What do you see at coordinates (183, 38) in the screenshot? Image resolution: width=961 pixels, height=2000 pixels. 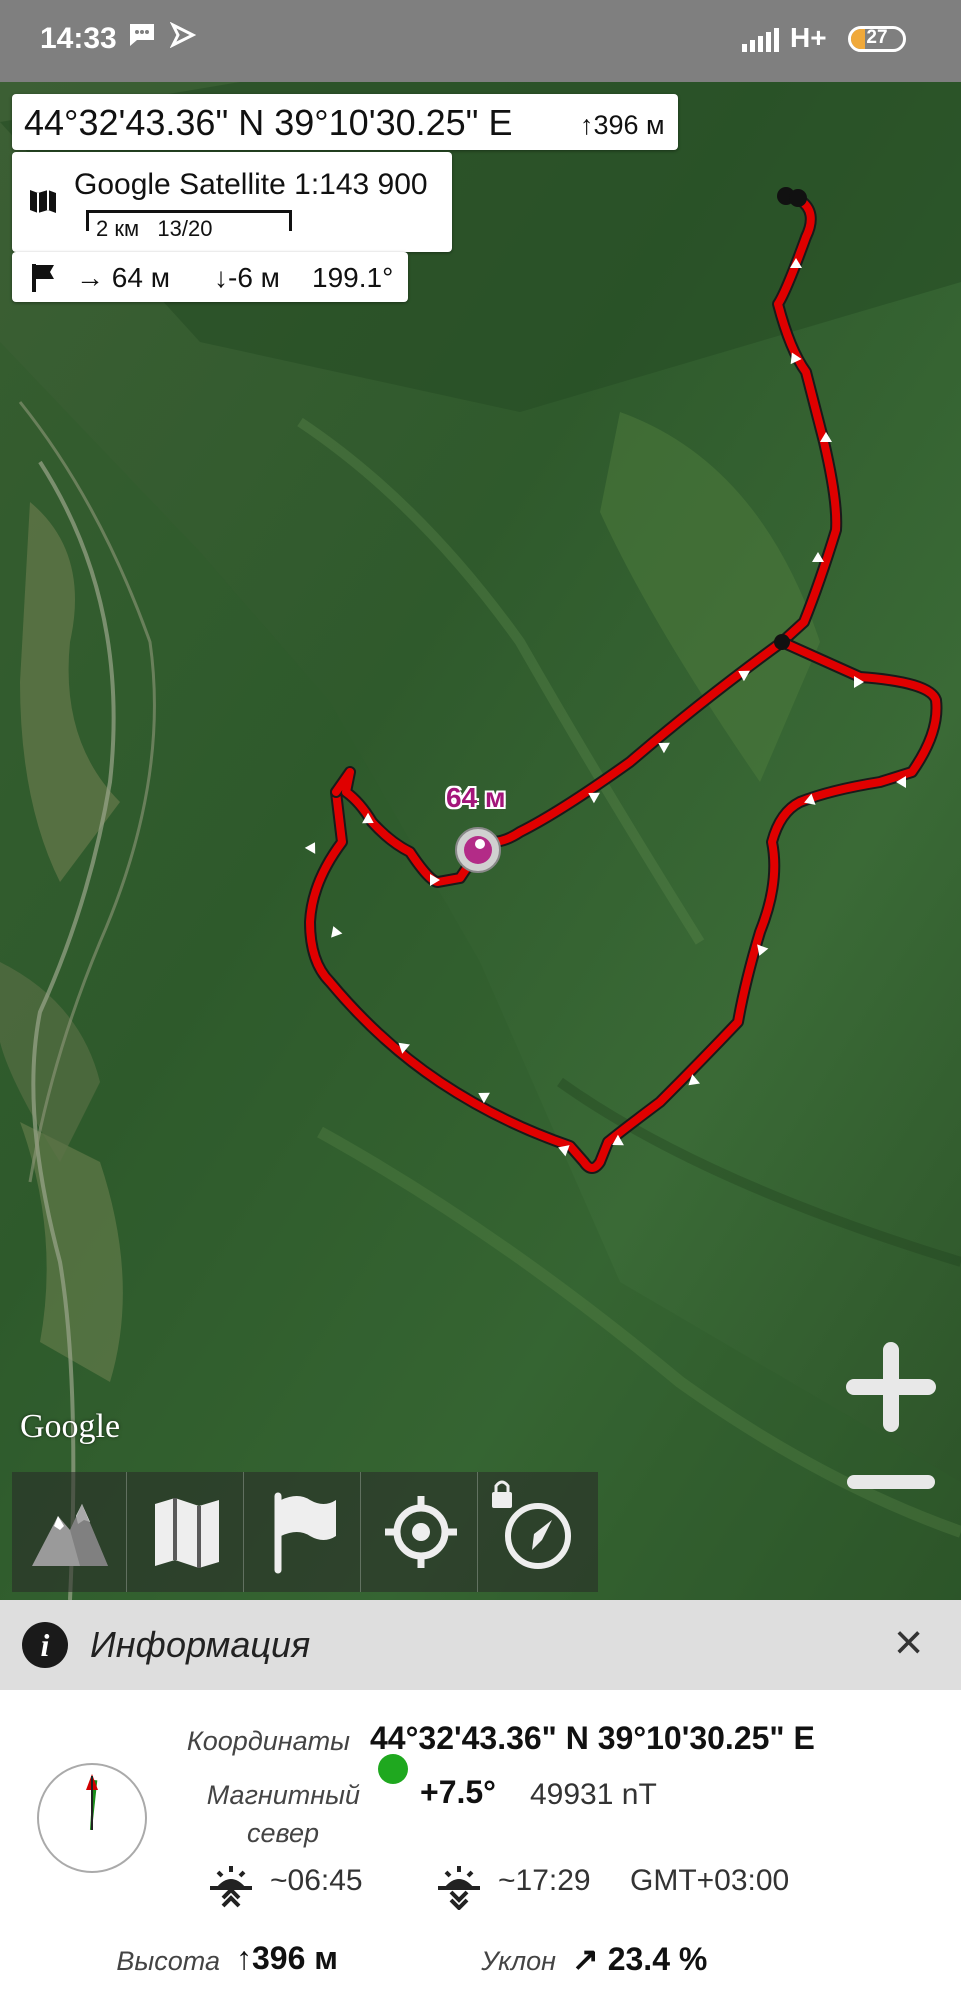 I see `navigation-icon` at bounding box center [183, 38].